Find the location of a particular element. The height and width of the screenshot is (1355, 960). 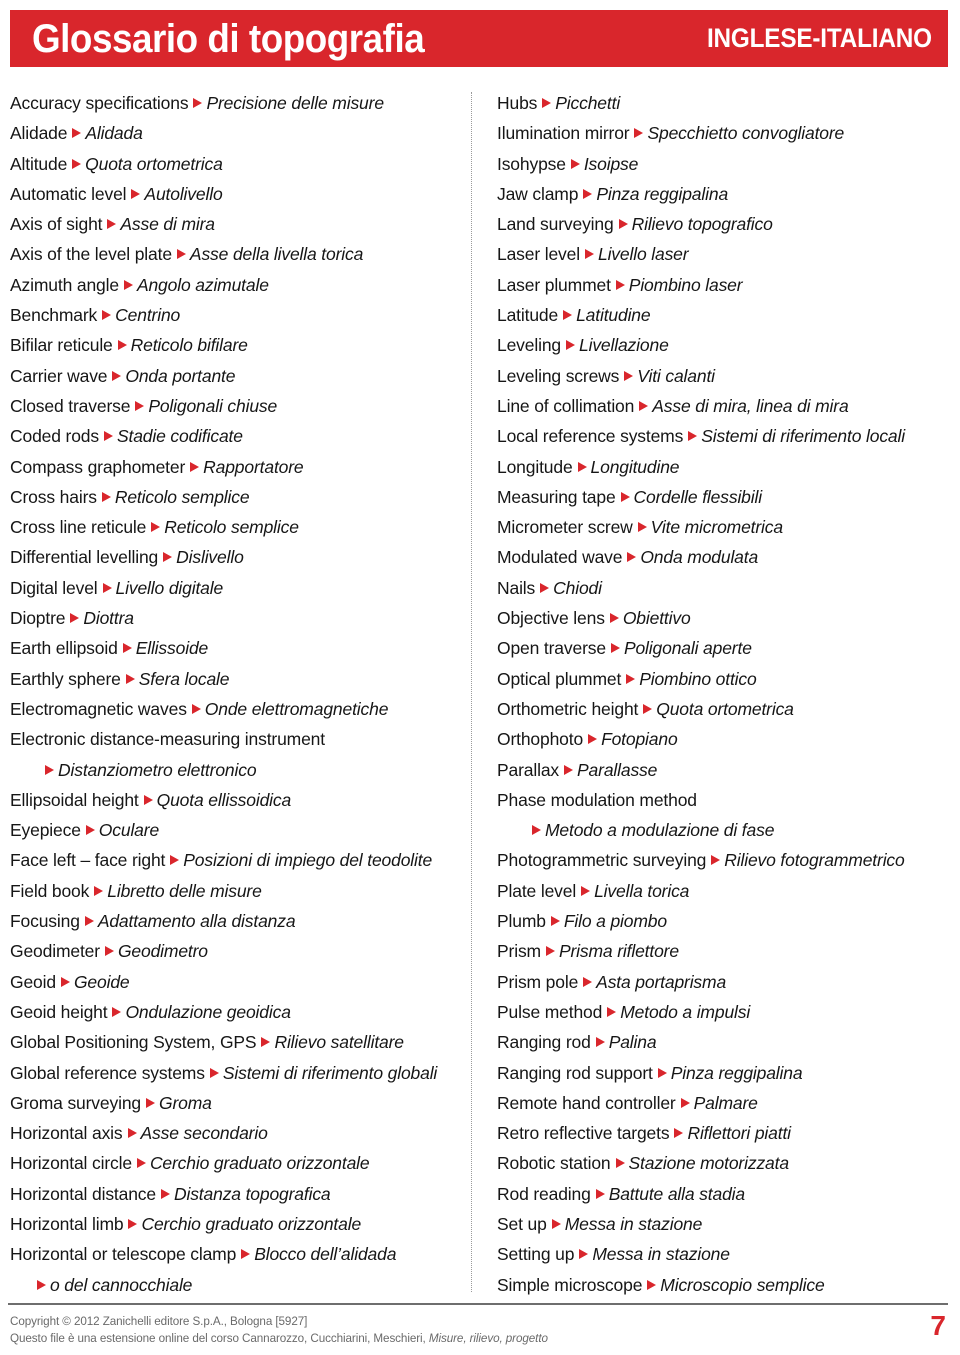

glossary-entry: Digital level Livello digitale is located at coordinates (240, 588).